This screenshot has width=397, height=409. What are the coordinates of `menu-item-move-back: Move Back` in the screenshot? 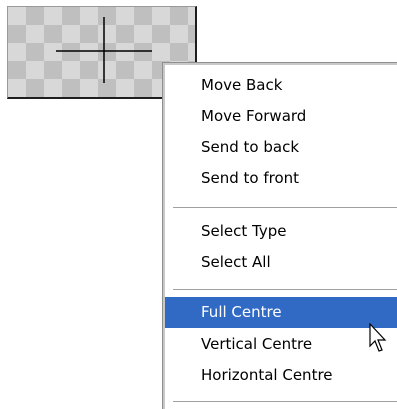 It's located at (281, 85).